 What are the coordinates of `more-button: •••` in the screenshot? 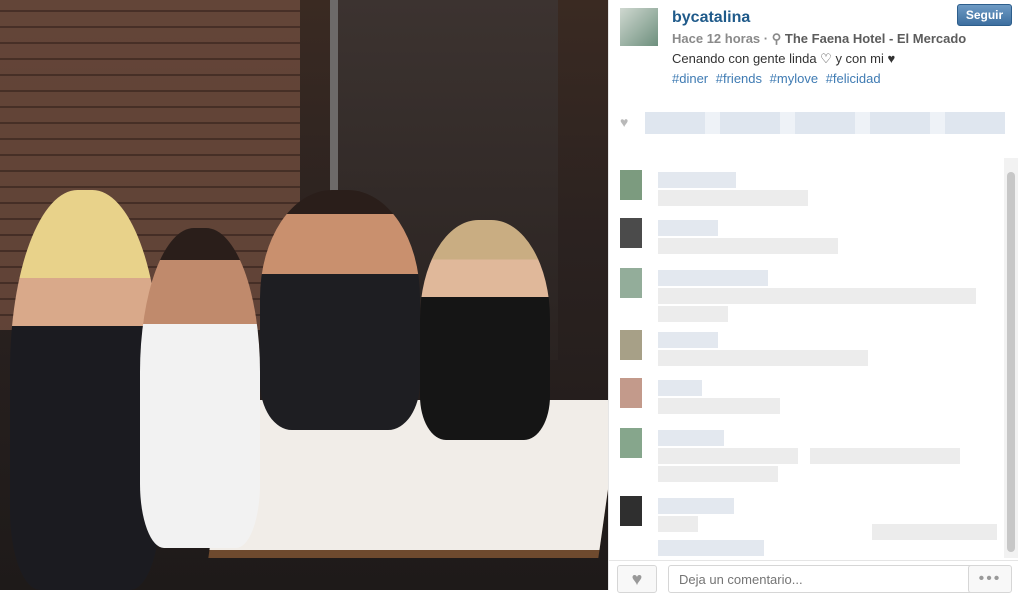 It's located at (990, 579).